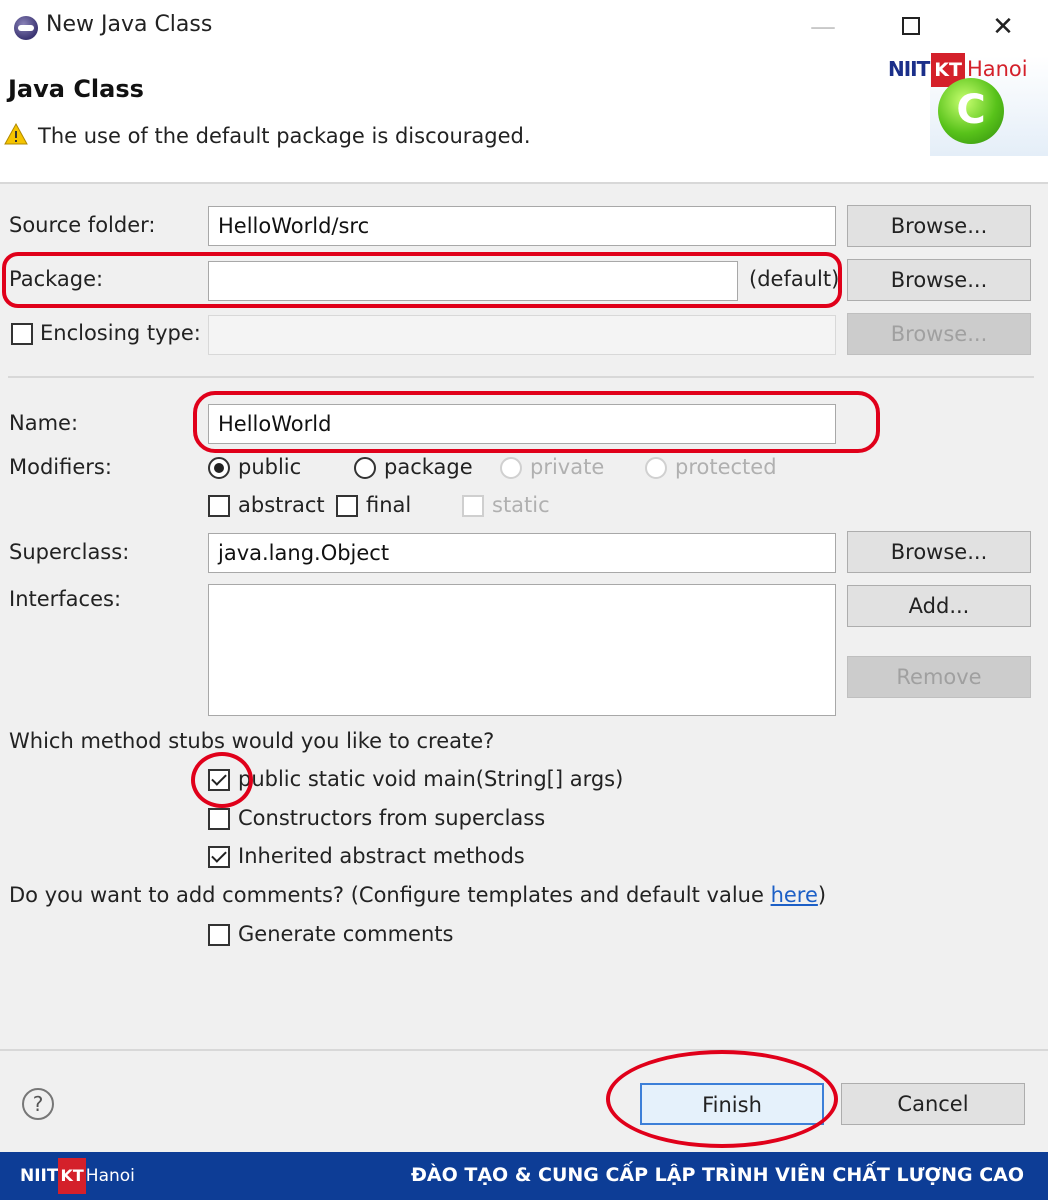  What do you see at coordinates (219, 506) in the screenshot?
I see `abstract-checkbox` at bounding box center [219, 506].